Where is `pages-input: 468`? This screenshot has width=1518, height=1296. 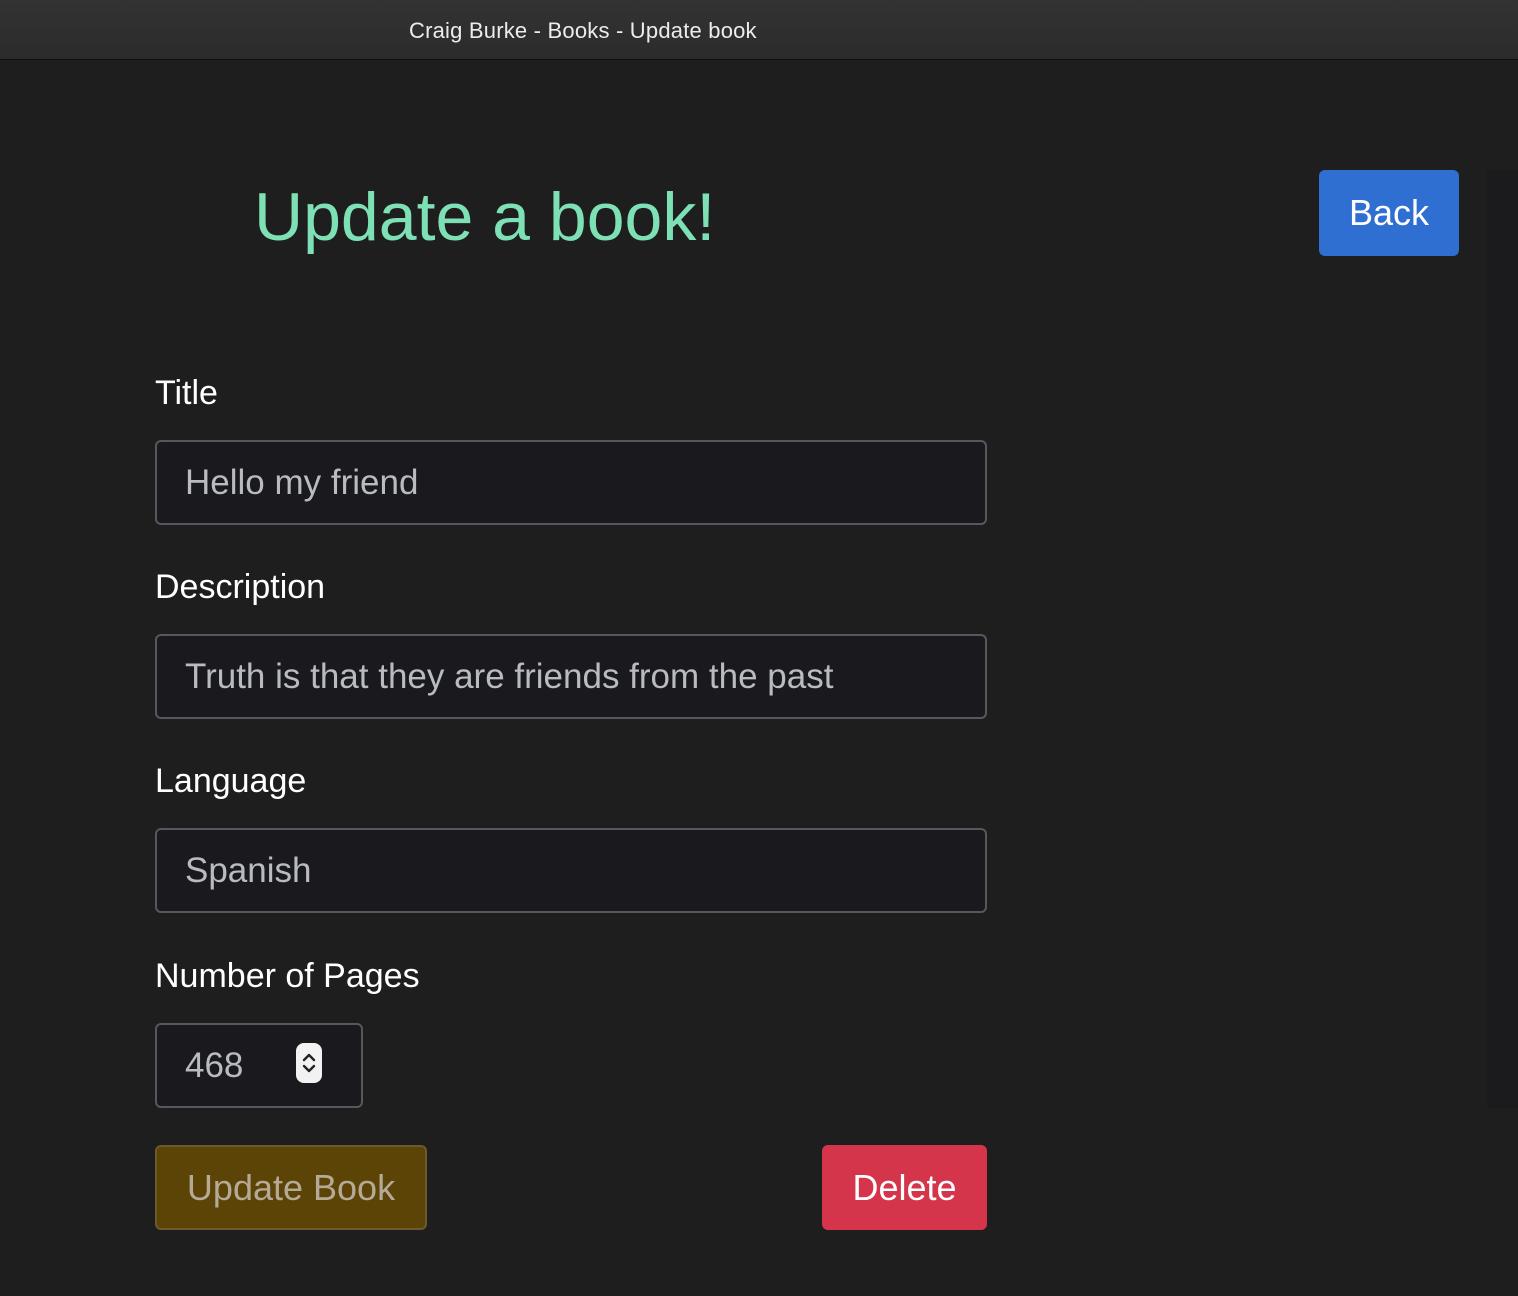 pages-input: 468 is located at coordinates (259, 1065).